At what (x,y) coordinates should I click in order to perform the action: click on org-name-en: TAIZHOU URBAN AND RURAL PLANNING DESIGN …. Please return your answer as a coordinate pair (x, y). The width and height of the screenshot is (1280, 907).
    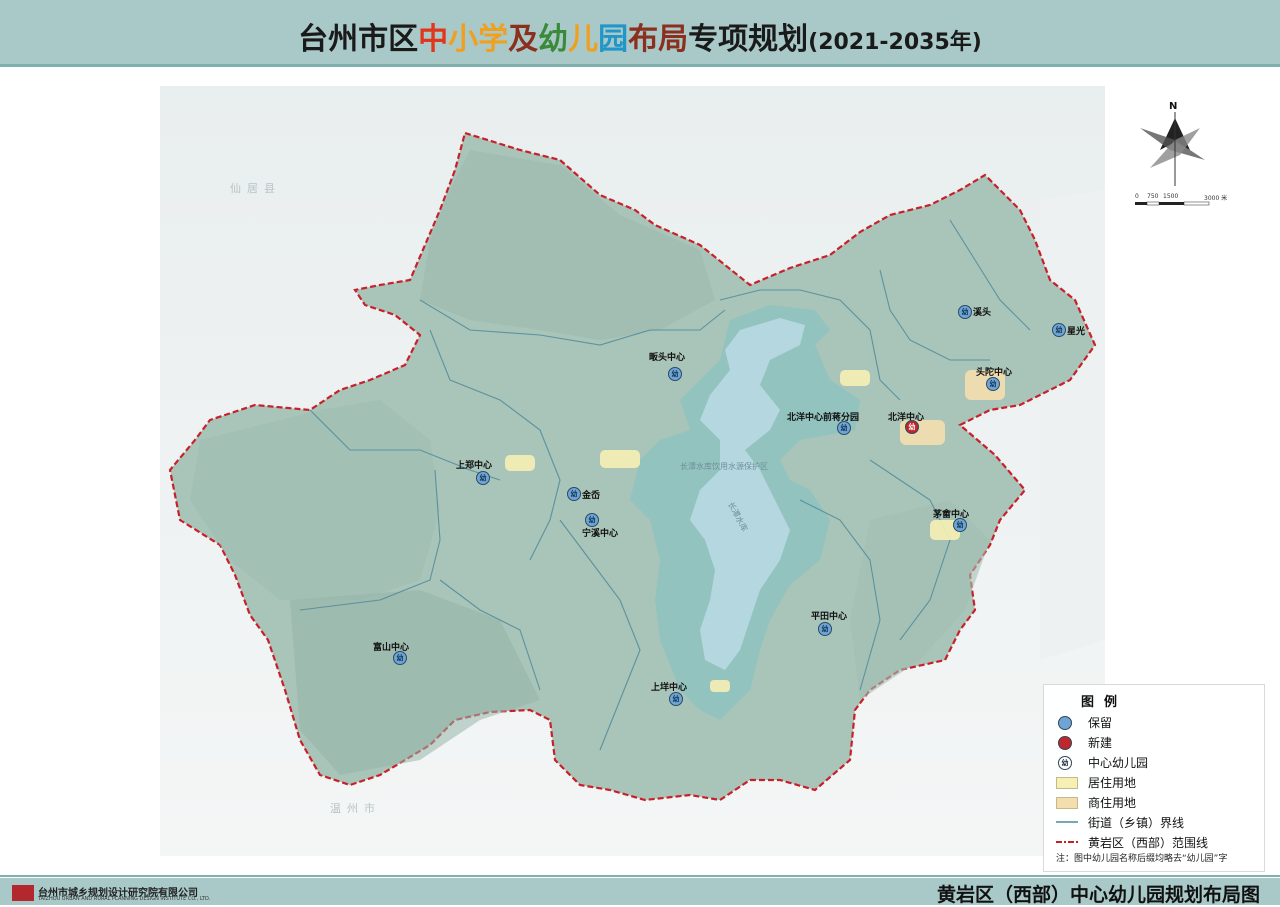
    Looking at the image, I should click on (124, 899).